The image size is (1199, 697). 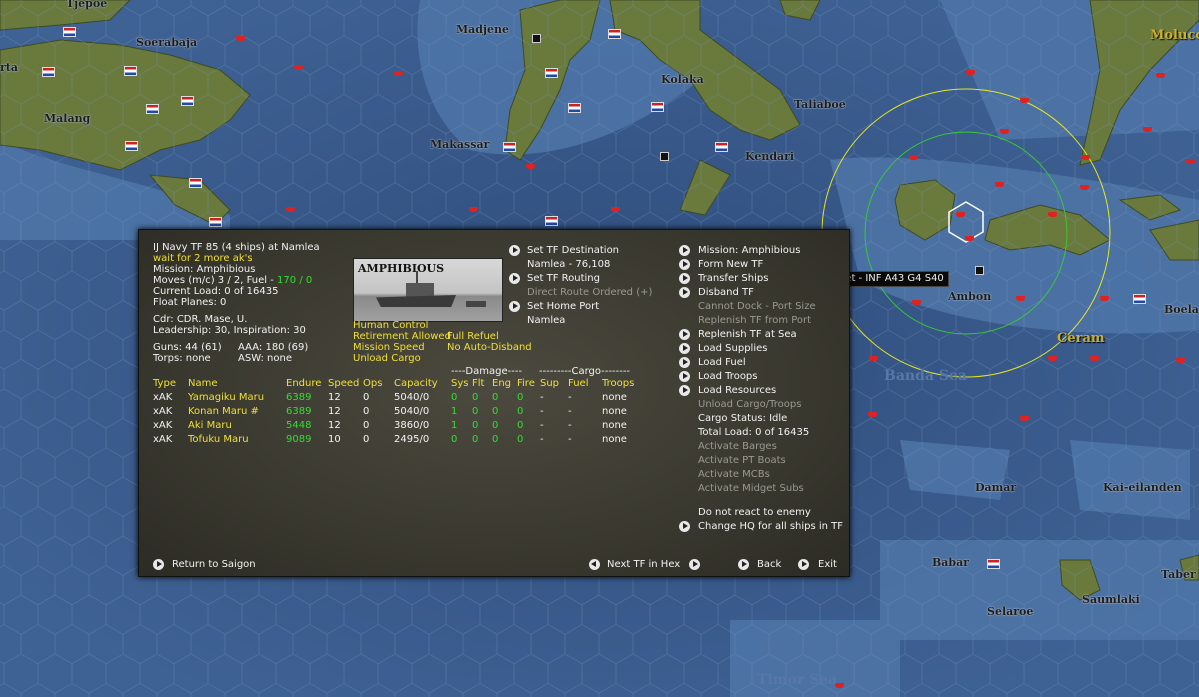 I want to click on load-resources-button: Load Resources, so click(x=737, y=391).